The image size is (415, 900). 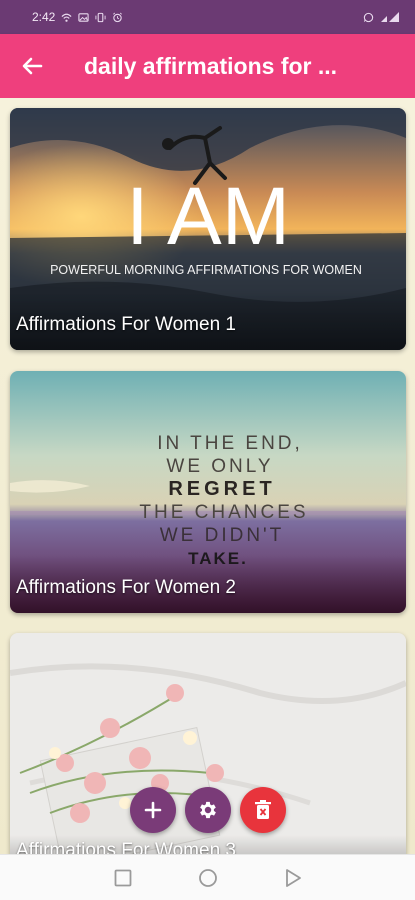 I want to click on status-left: 2:42, so click(x=77, y=17).